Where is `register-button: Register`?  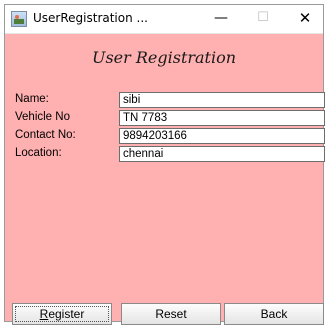
register-button: Register is located at coordinates (62, 314).